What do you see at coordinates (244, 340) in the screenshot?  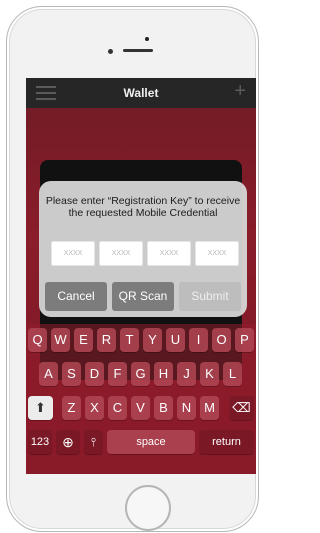 I see `key-p: P` at bounding box center [244, 340].